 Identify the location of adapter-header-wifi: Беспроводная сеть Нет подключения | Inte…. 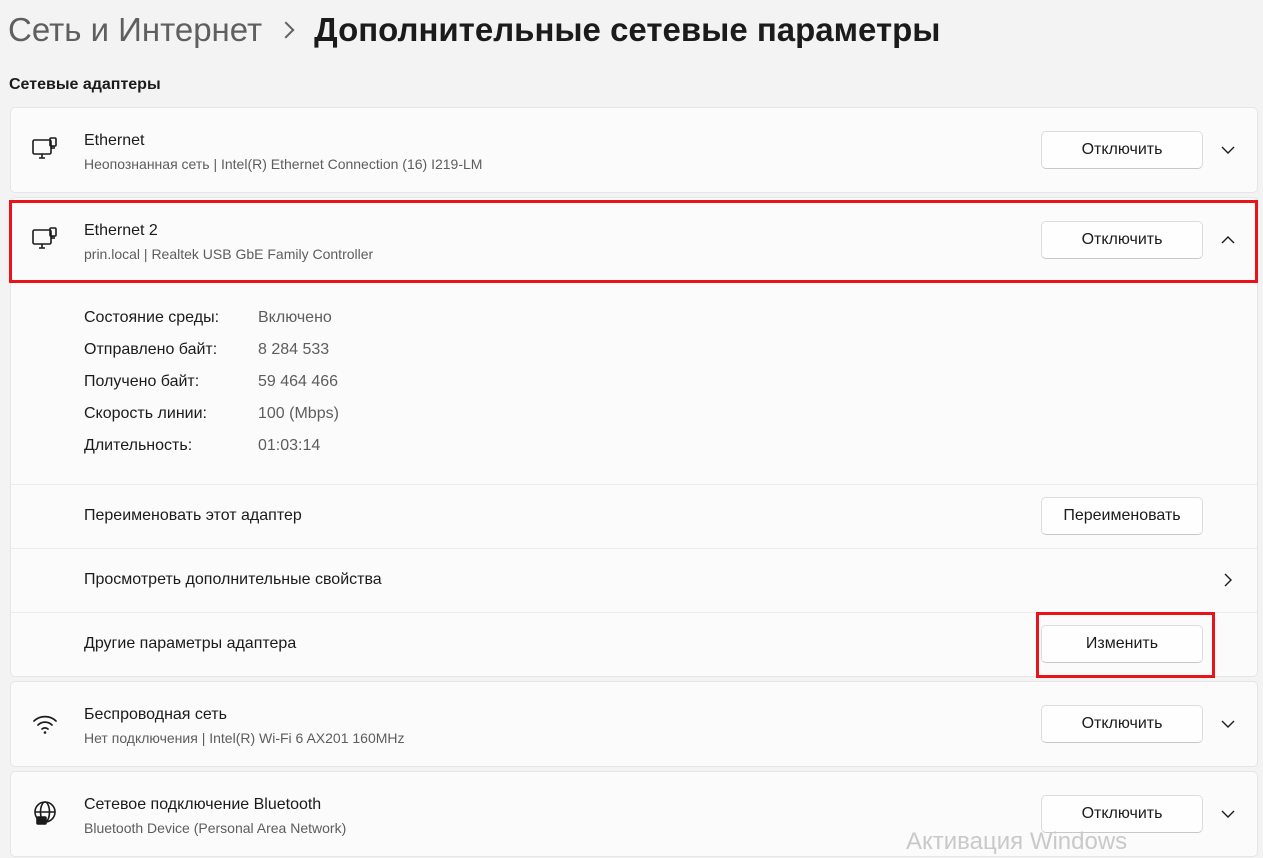
(634, 724).